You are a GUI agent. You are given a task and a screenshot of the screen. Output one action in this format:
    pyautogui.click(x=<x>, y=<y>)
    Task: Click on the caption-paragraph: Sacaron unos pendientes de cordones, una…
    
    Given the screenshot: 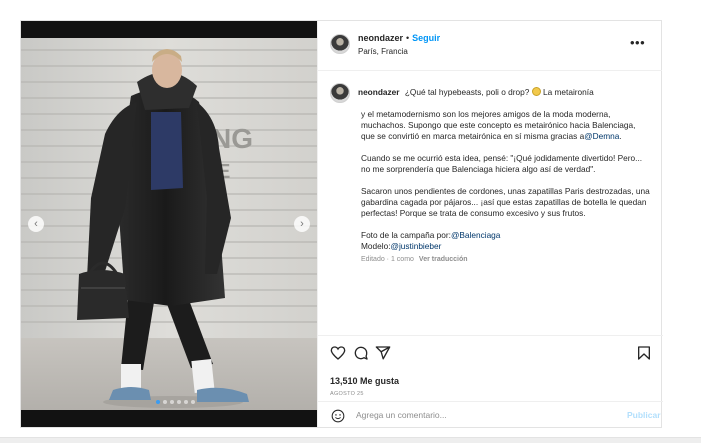 What is the action you would take?
    pyautogui.click(x=505, y=202)
    